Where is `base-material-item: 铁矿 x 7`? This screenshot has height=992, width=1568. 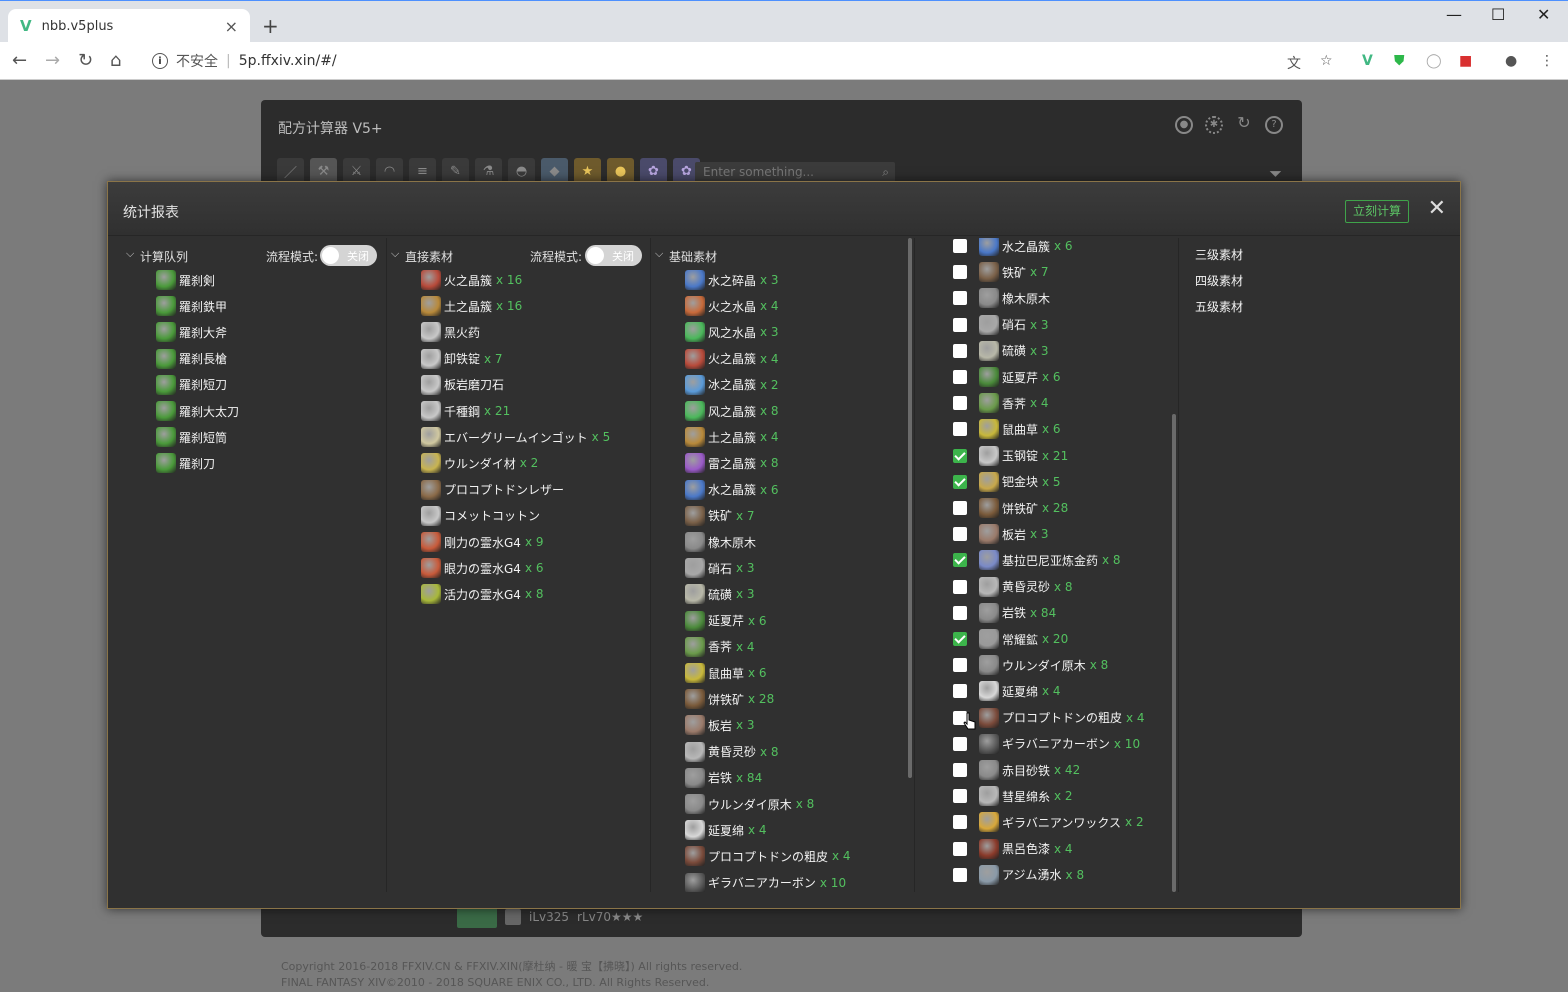
base-material-item: 铁矿 x 7 is located at coordinates (720, 516).